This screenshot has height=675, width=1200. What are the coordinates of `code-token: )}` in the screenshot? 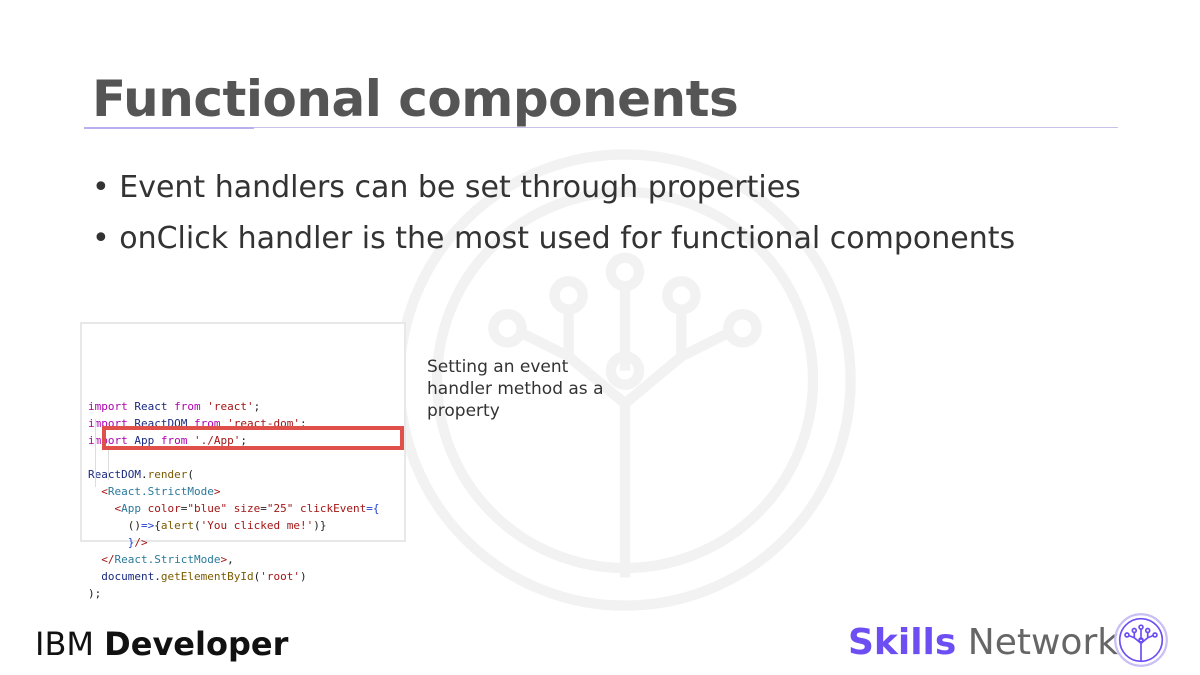 It's located at (320, 525).